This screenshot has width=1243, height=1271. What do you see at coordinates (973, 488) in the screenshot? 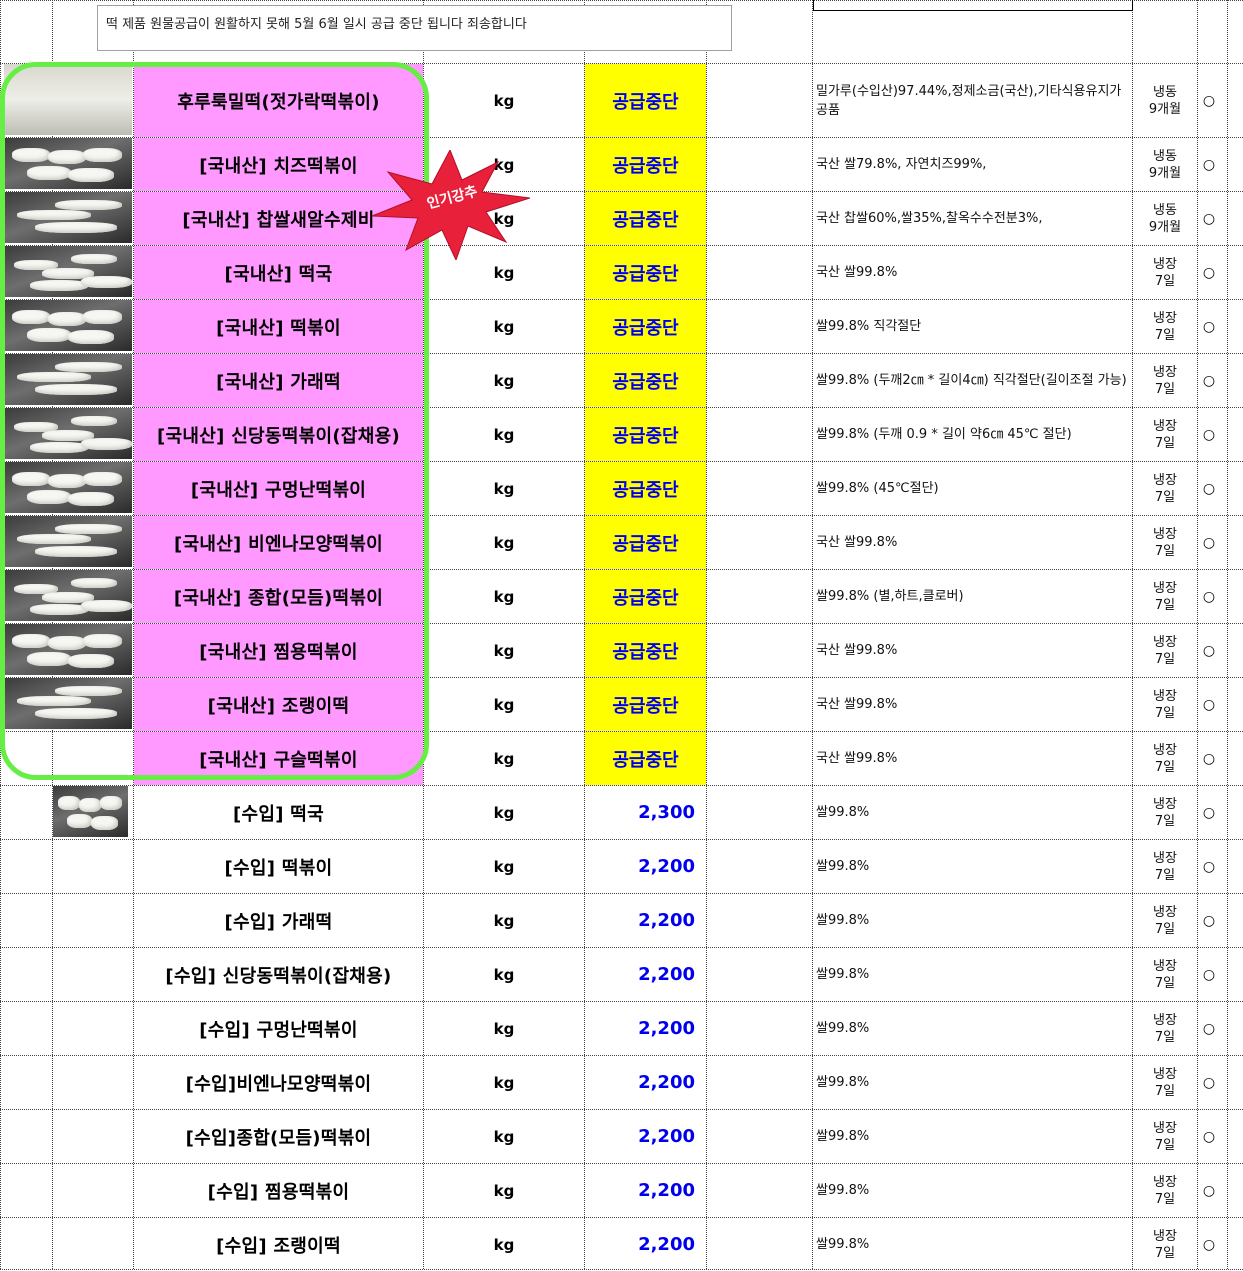
I see `ingredients-cell: 쌀99.8% (45℃절단)` at bounding box center [973, 488].